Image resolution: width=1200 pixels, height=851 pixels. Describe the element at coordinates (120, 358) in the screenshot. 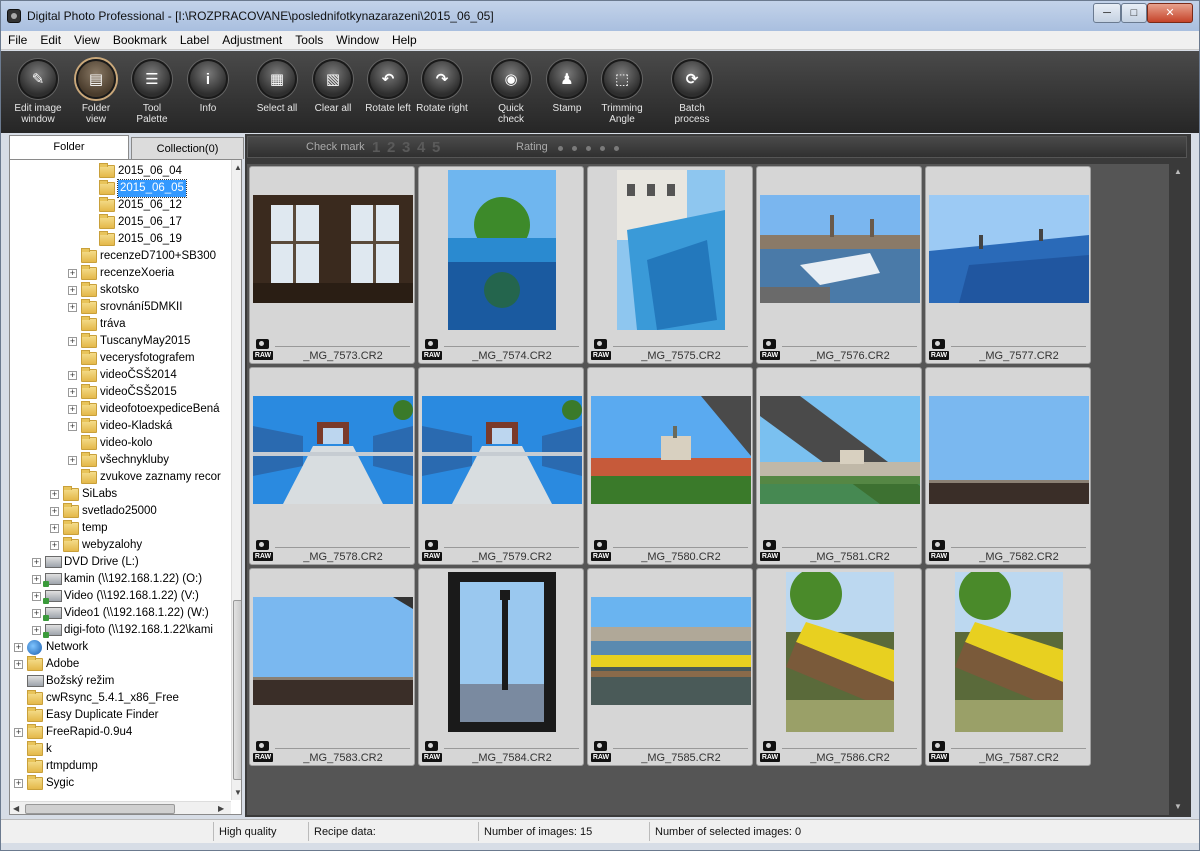

I see `tree-item: vecerysfotografem` at that location.